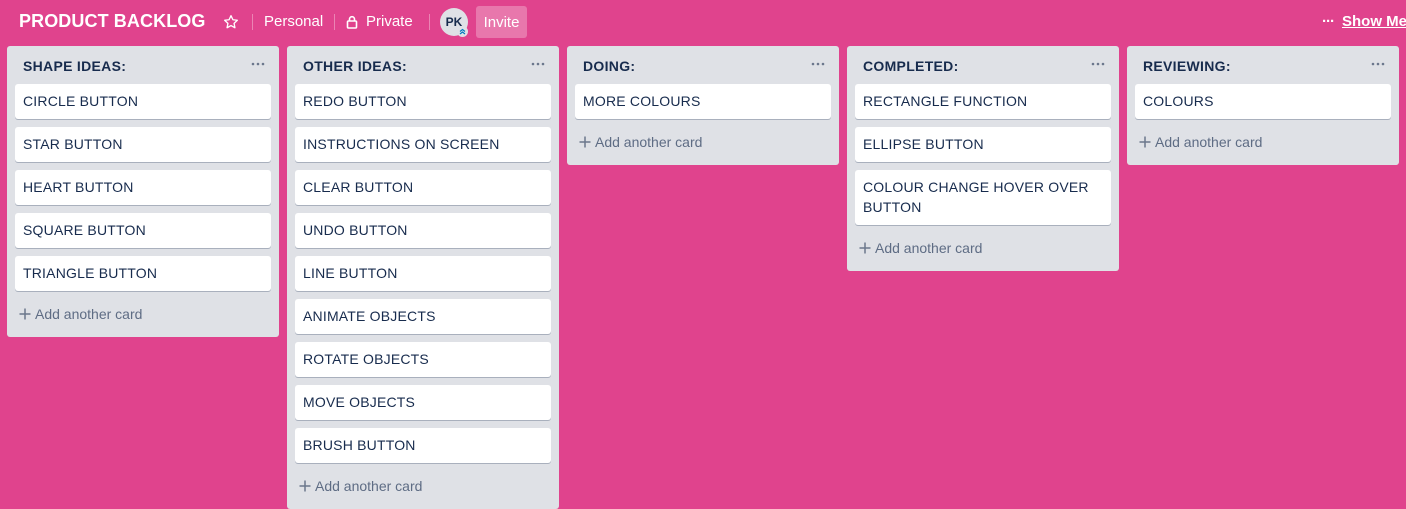  What do you see at coordinates (501, 22) in the screenshot?
I see `invite-button: Invite` at bounding box center [501, 22].